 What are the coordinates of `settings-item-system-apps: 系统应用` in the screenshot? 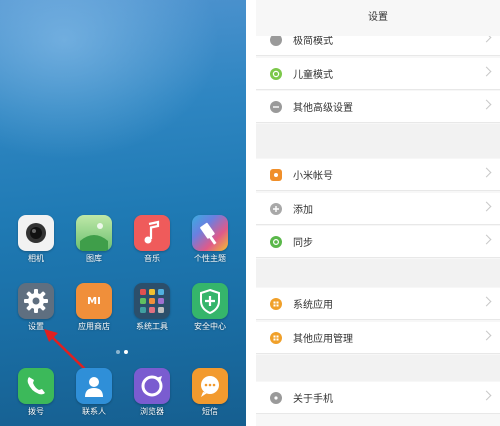 It's located at (378, 304).